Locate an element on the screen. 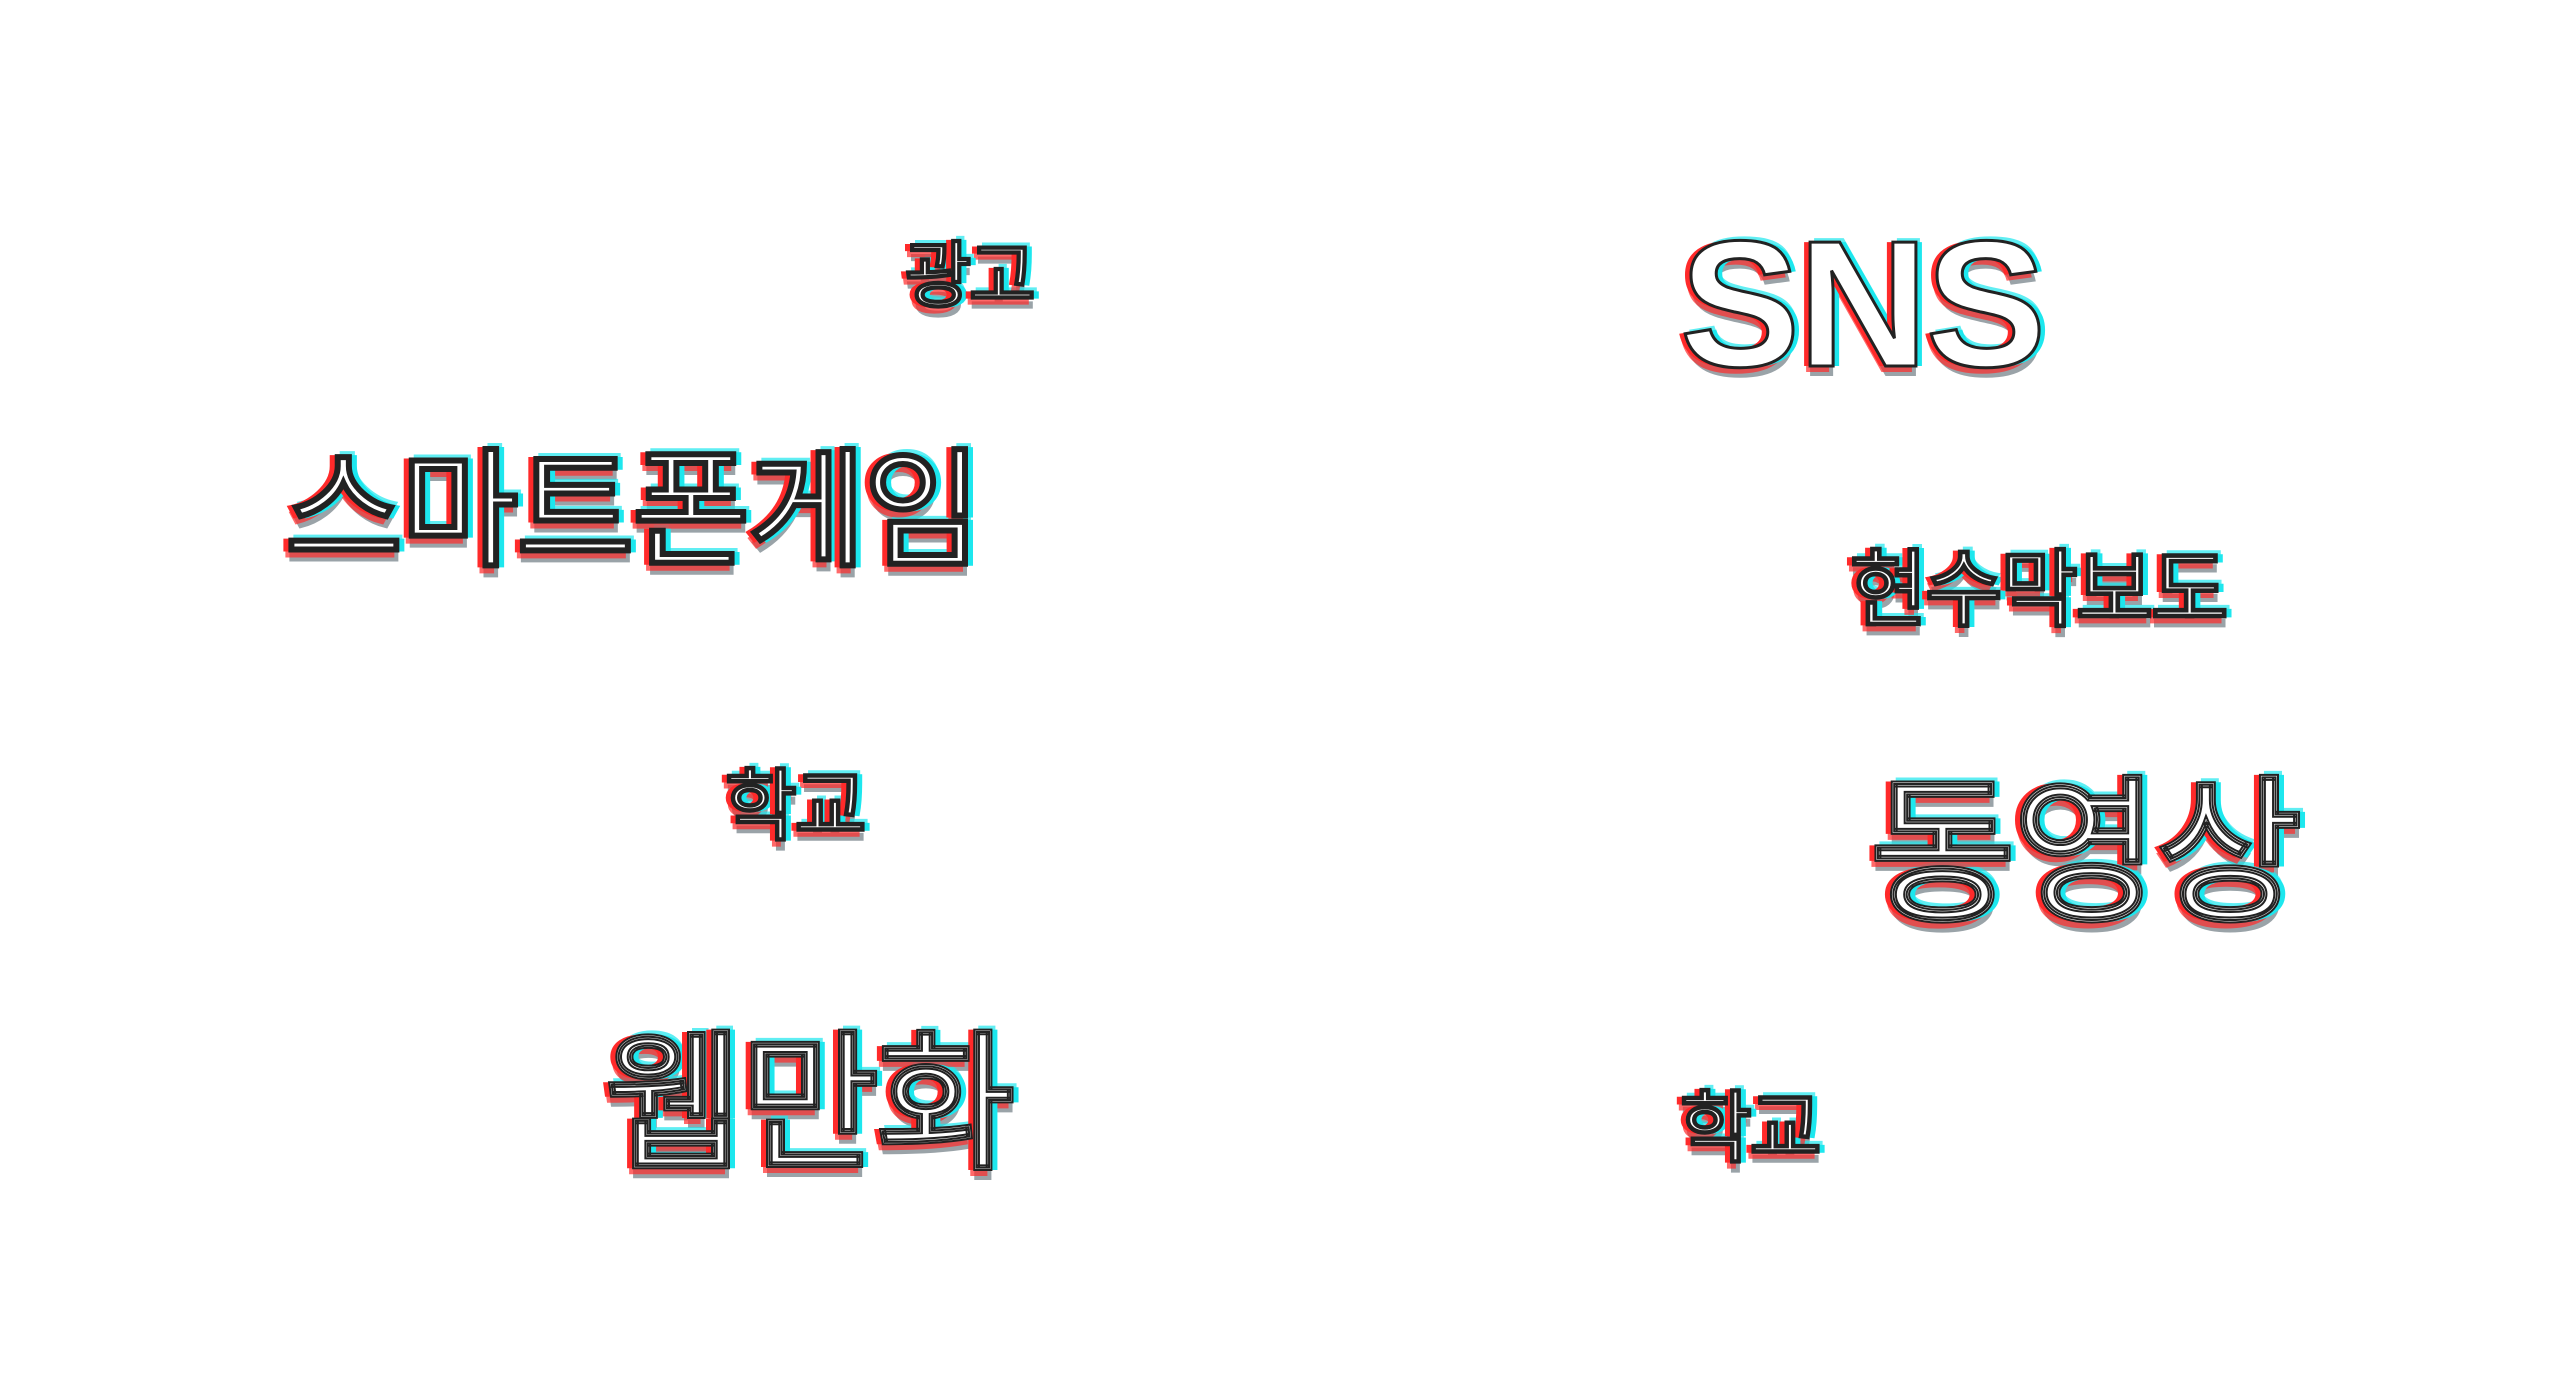  word-webtoon: 웹만화 is located at coordinates (810, 1105).